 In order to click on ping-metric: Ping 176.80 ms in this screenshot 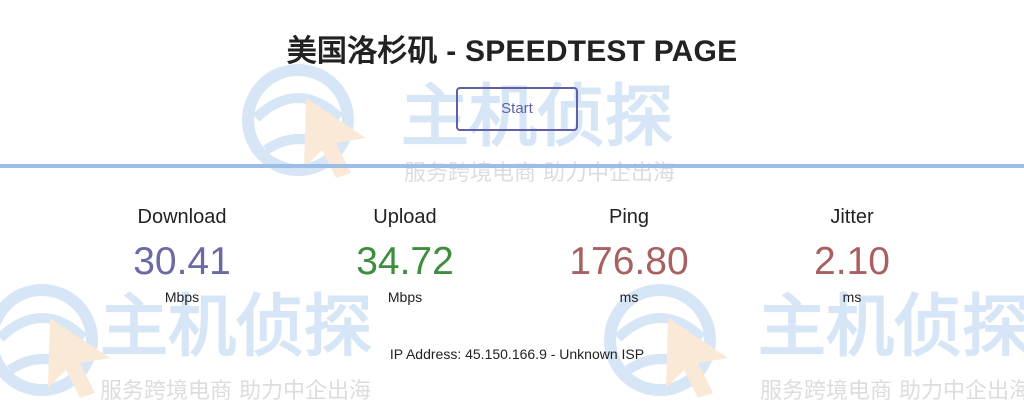, I will do `click(629, 255)`.